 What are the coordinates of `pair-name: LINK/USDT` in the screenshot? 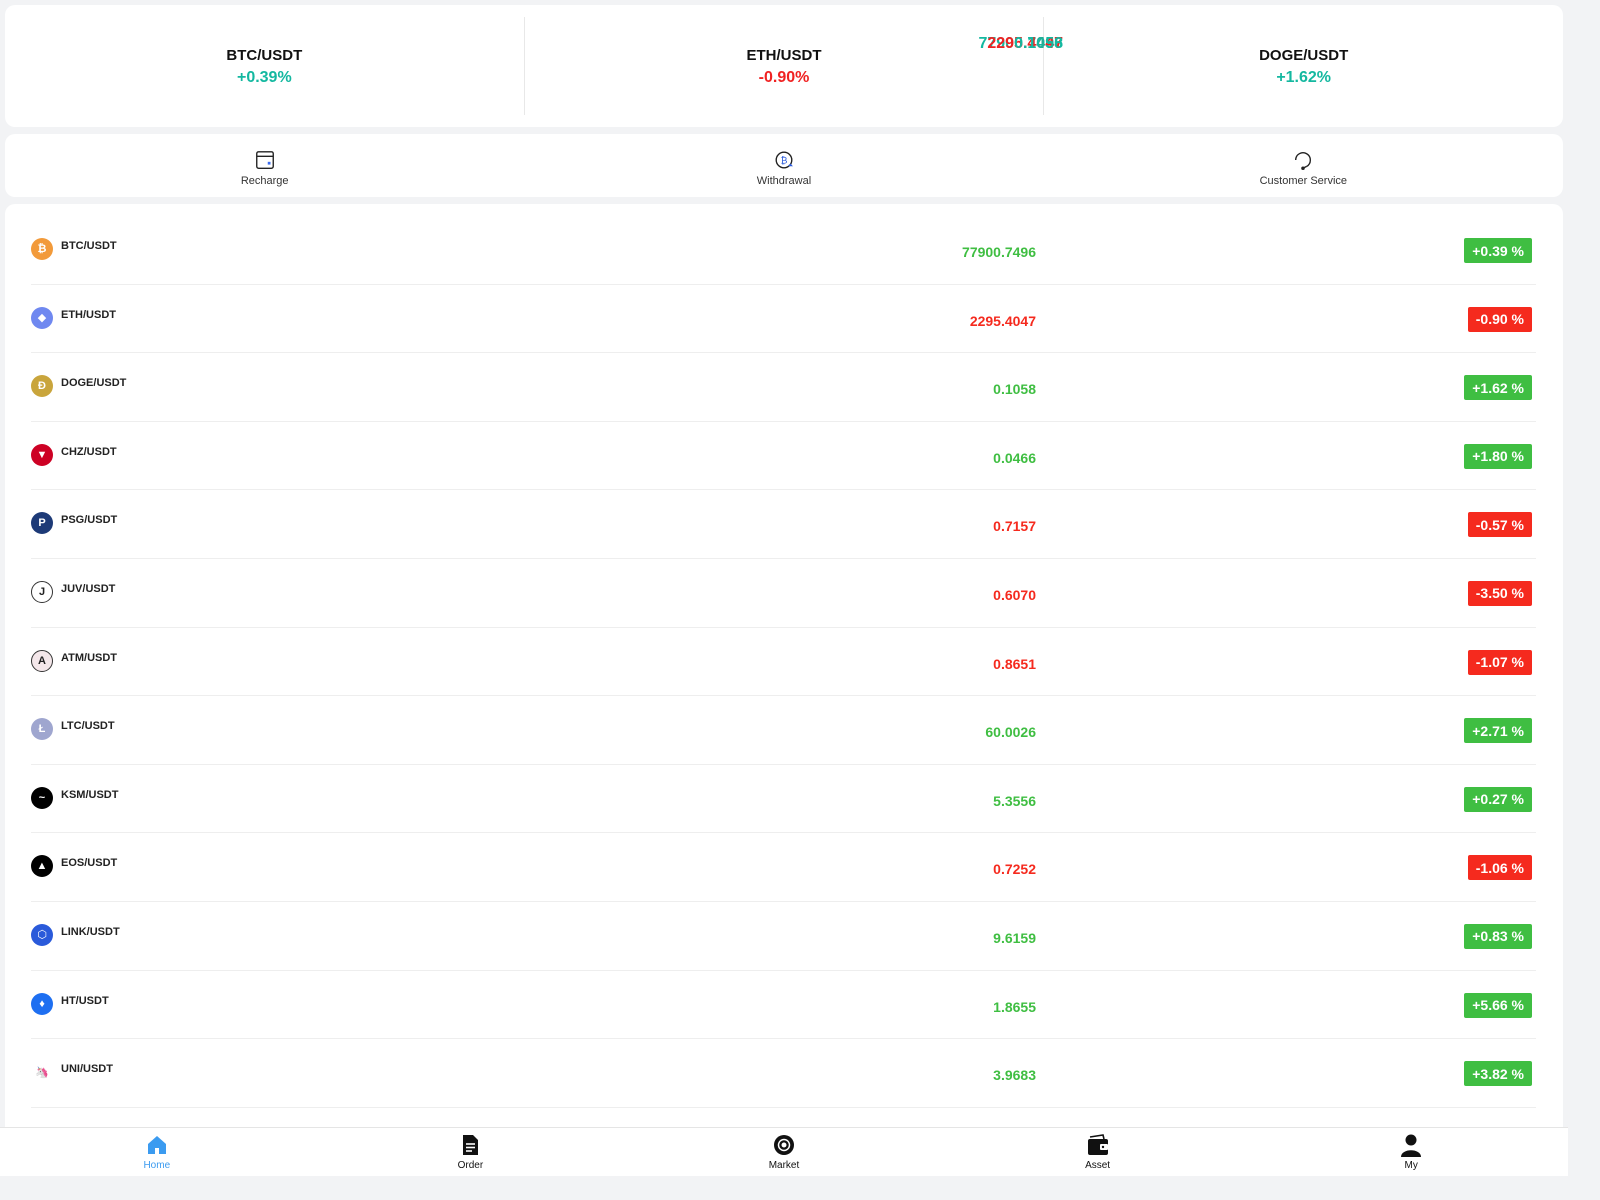 It's located at (90, 931).